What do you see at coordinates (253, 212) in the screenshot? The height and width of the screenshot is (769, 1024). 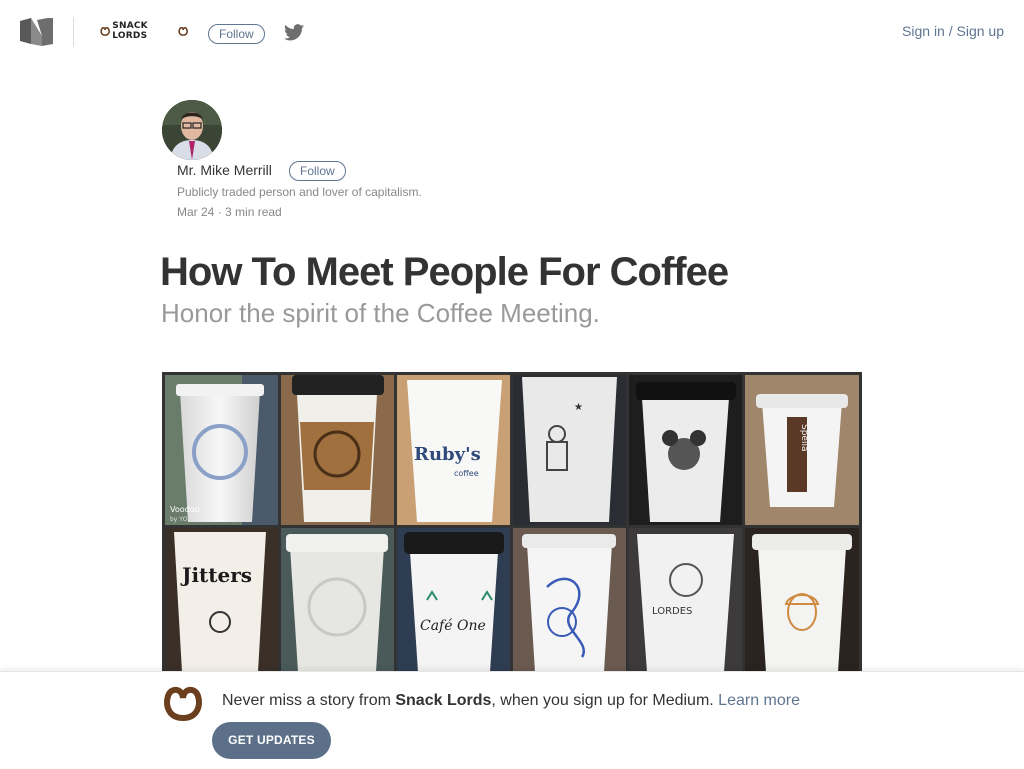 I see `read-time: 3 min read` at bounding box center [253, 212].